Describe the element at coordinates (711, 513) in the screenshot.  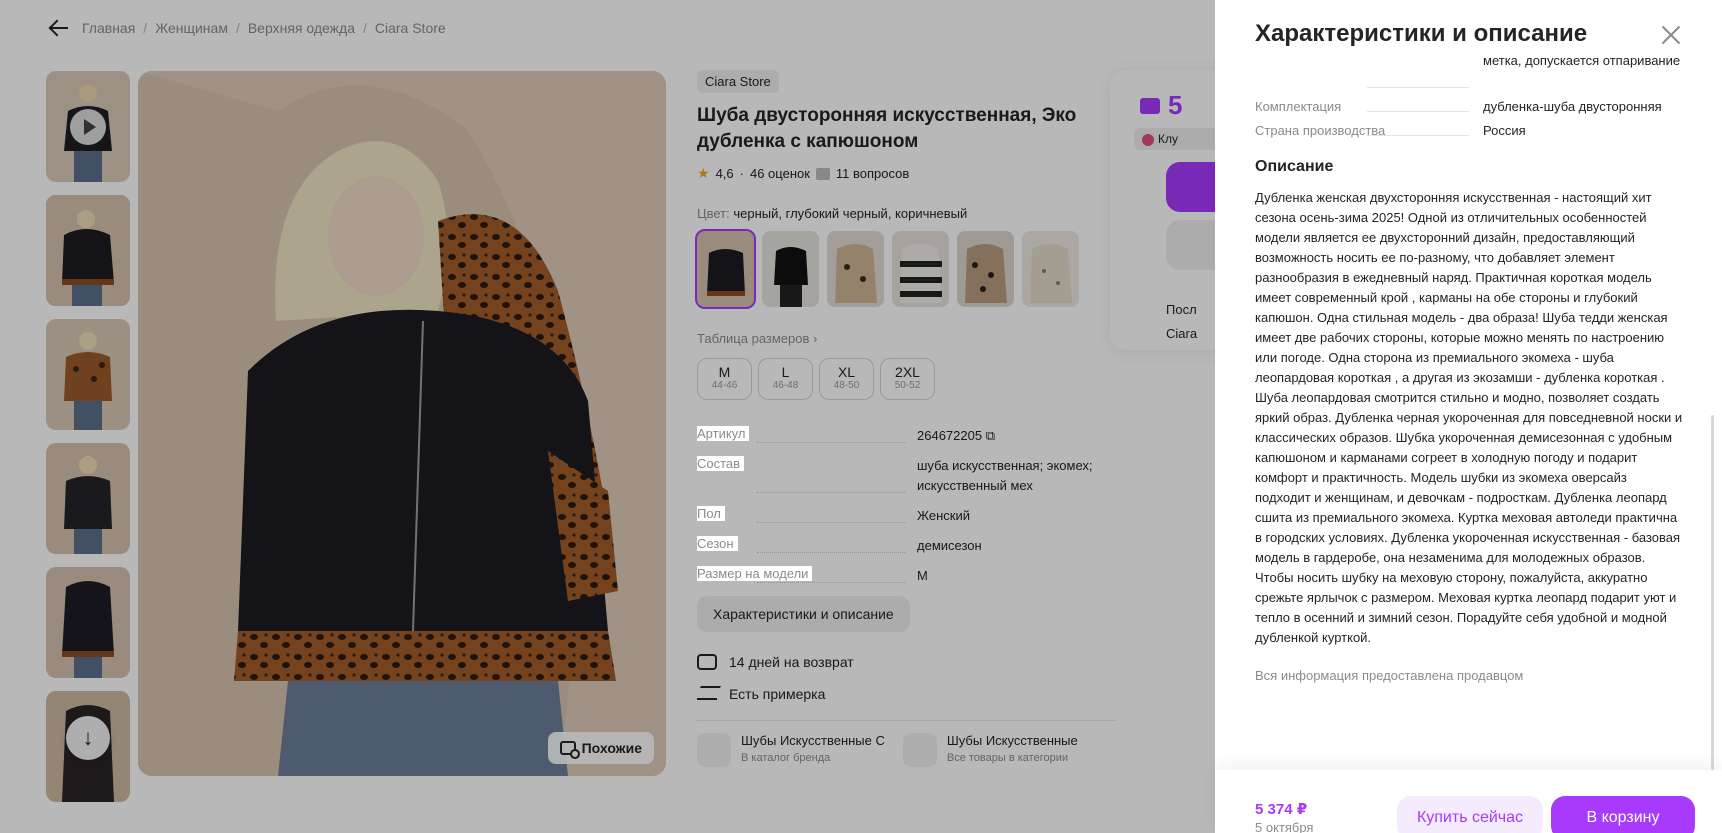
I see `spec-key-text: Пол` at that location.